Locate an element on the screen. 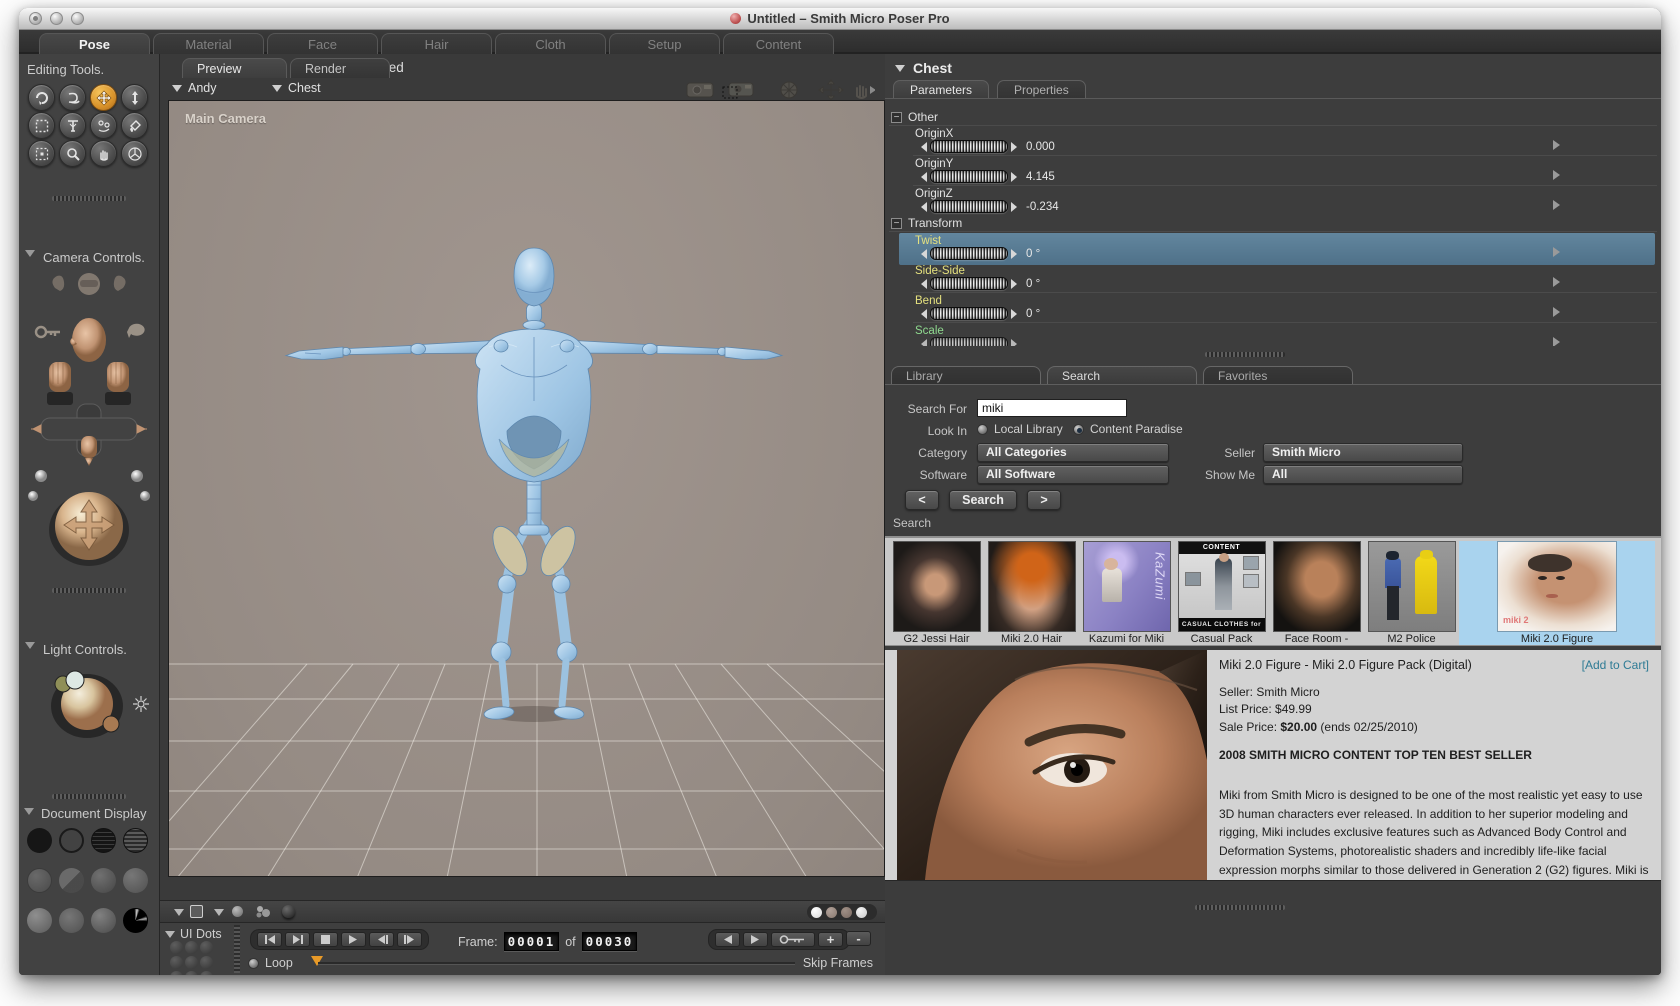 Image resolution: width=1680 pixels, height=1006 pixels. display-style-smooth-shaded is located at coordinates (135, 880).